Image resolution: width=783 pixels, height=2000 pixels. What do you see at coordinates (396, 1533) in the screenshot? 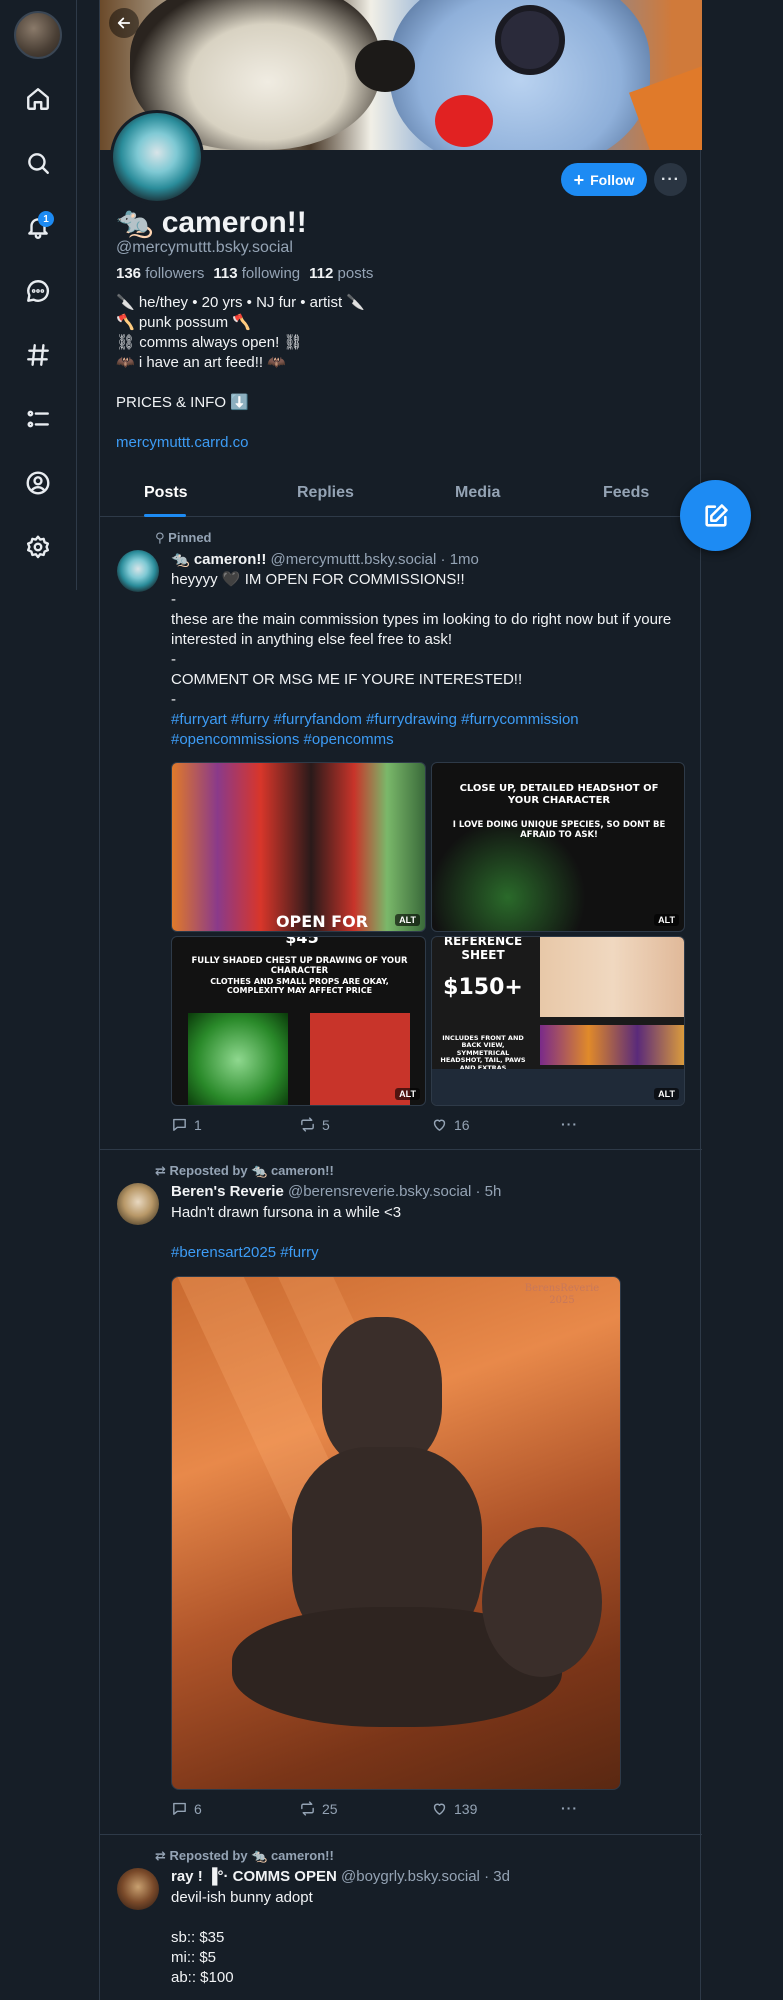
I see `post-image-fursona: BerensReverie 2025` at bounding box center [396, 1533].